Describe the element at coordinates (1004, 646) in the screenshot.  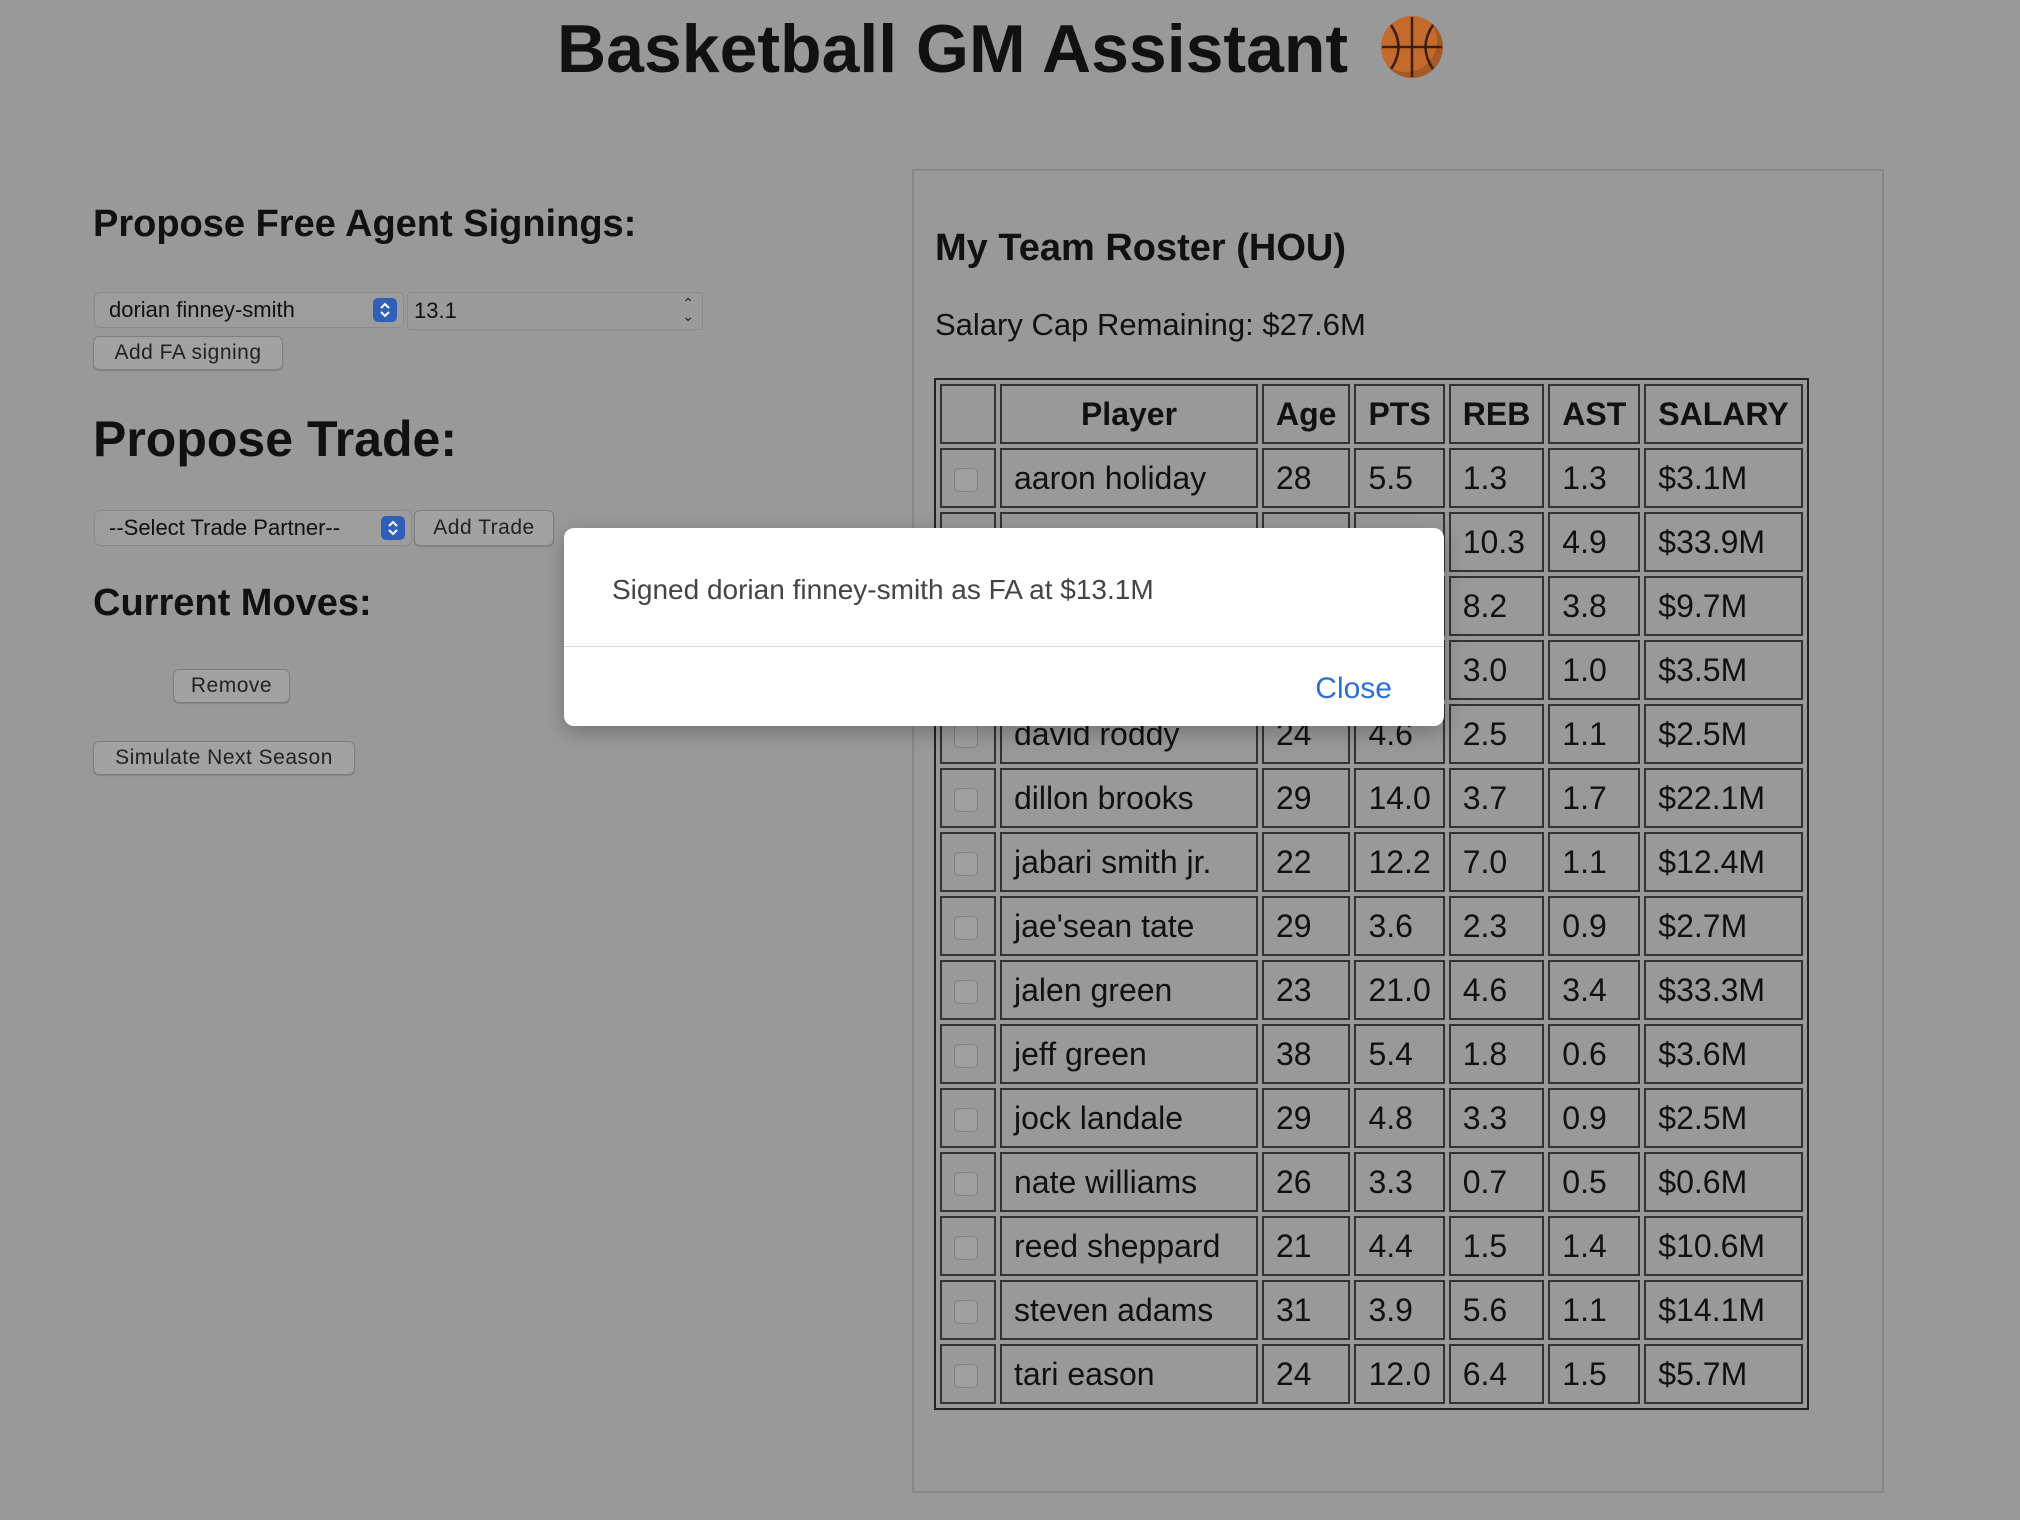
I see `dialog-divider` at that location.